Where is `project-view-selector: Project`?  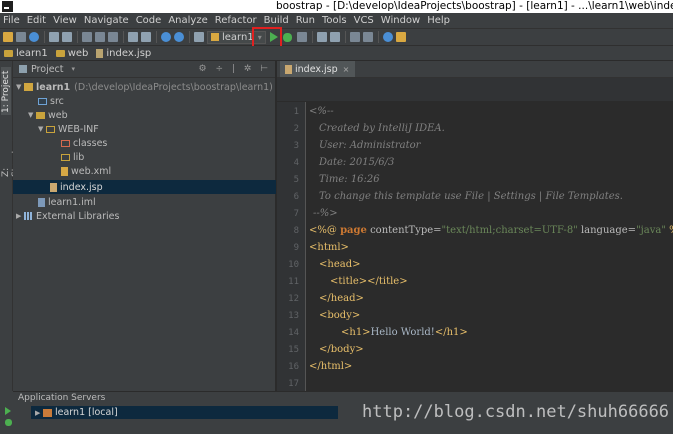 project-view-selector: Project is located at coordinates (47, 69).